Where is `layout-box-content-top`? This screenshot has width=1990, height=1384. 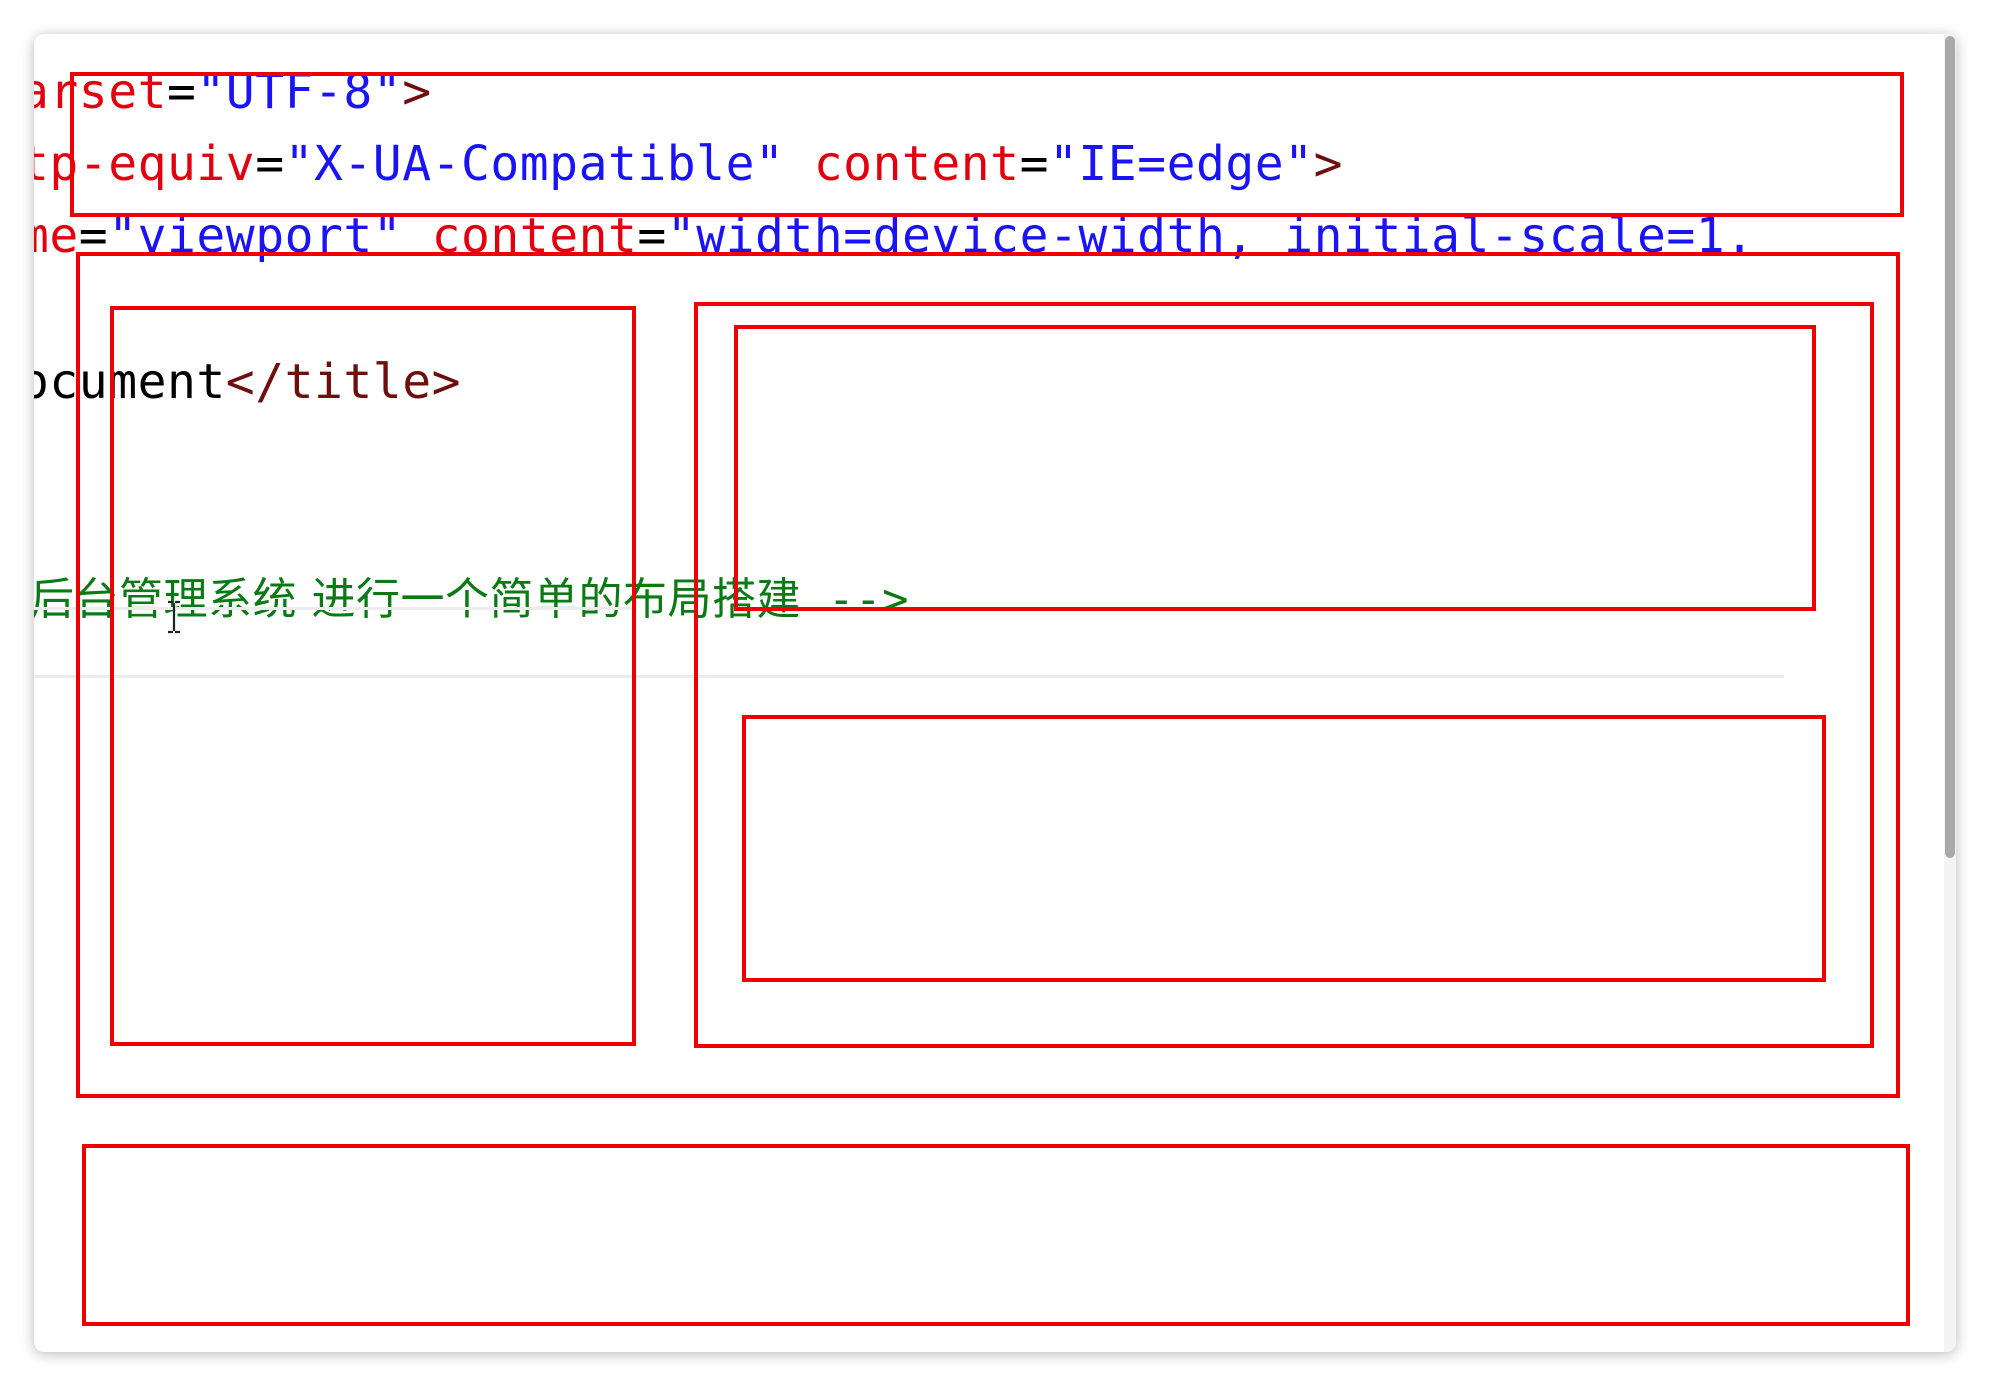
layout-box-content-top is located at coordinates (1275, 468).